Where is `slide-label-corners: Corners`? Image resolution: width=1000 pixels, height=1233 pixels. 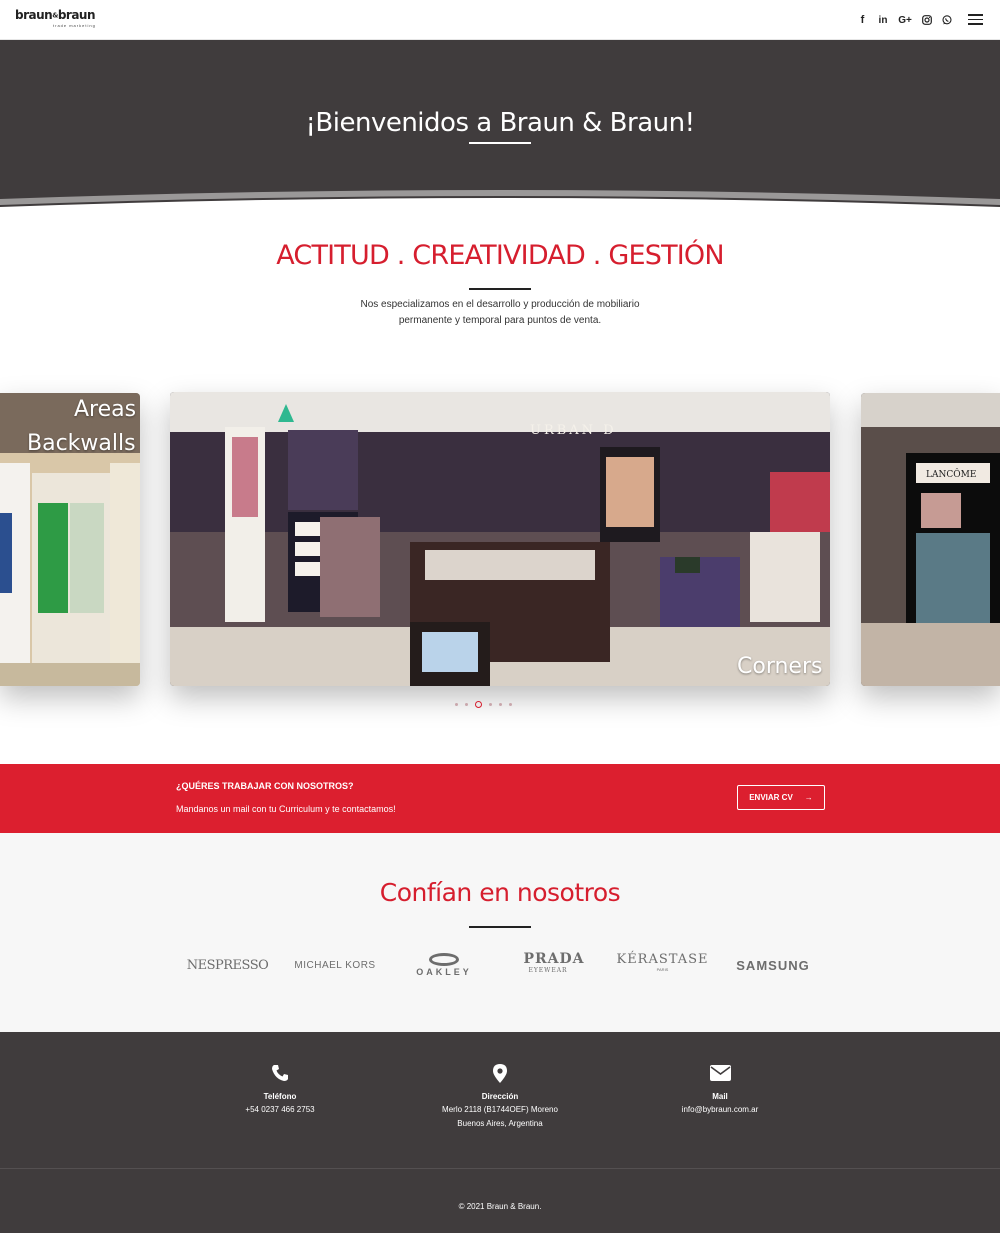
slide-label-corners: Corners is located at coordinates (780, 666).